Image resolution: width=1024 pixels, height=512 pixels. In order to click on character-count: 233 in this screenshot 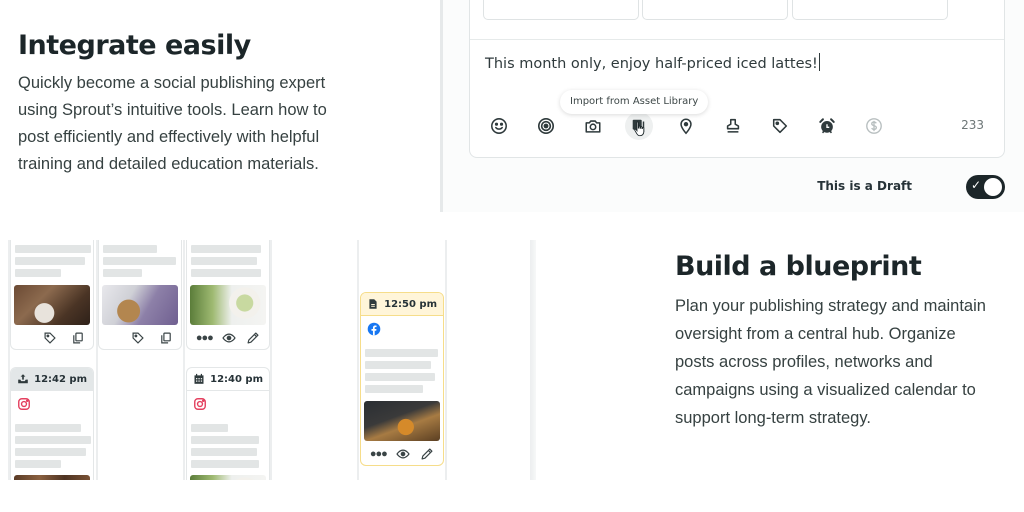, I will do `click(972, 125)`.